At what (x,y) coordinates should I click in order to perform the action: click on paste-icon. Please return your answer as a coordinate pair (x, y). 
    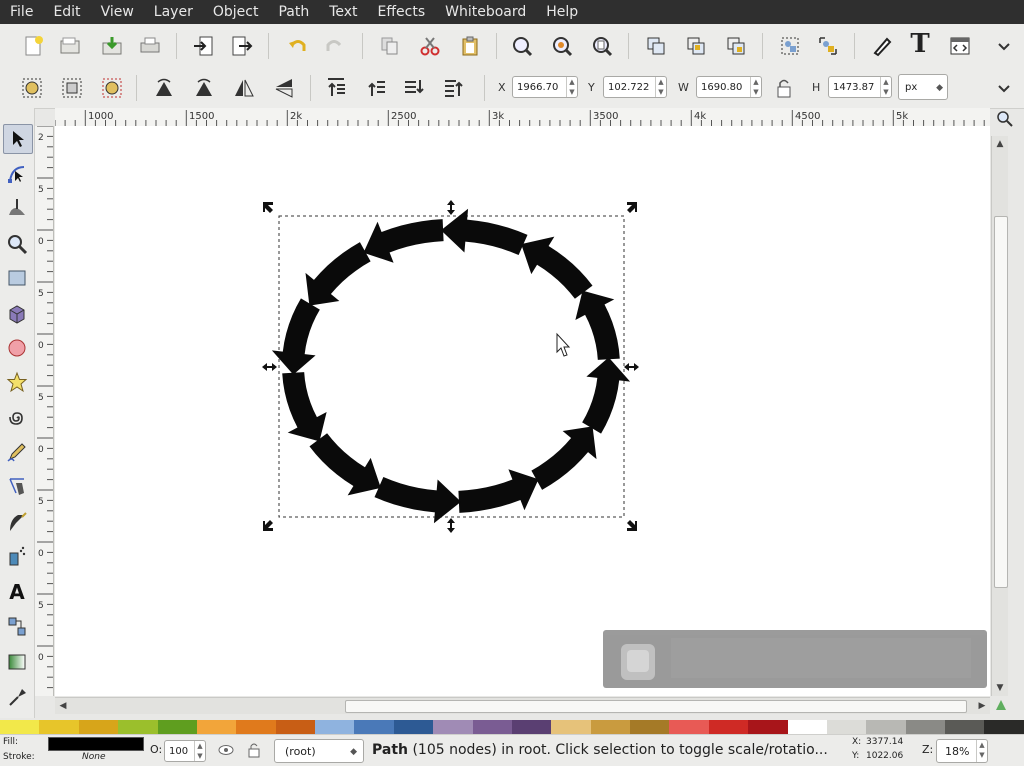
    Looking at the image, I should click on (470, 46).